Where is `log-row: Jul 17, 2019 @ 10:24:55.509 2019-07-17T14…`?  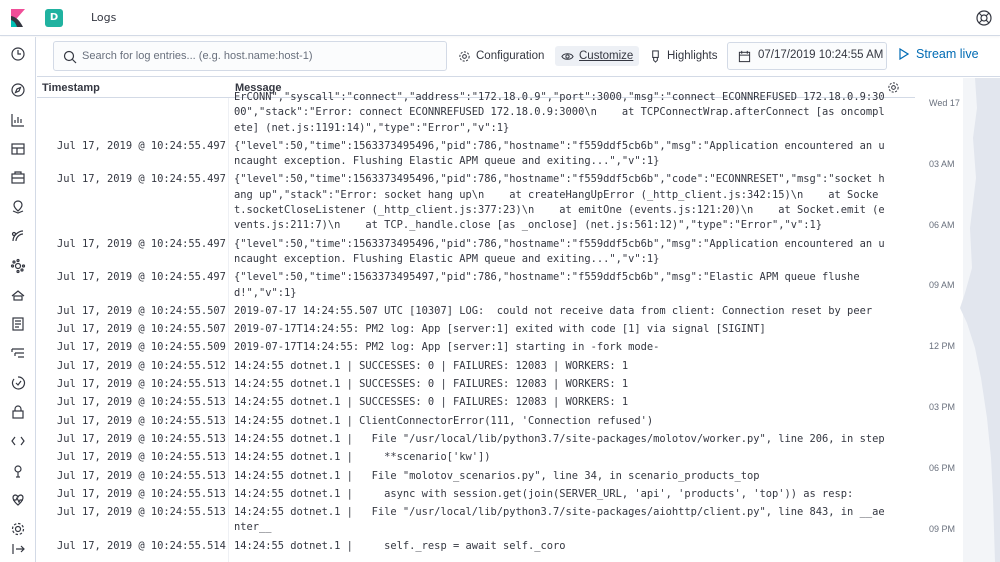 log-row: Jul 17, 2019 @ 10:24:55.509 2019-07-17T14… is located at coordinates (476, 347).